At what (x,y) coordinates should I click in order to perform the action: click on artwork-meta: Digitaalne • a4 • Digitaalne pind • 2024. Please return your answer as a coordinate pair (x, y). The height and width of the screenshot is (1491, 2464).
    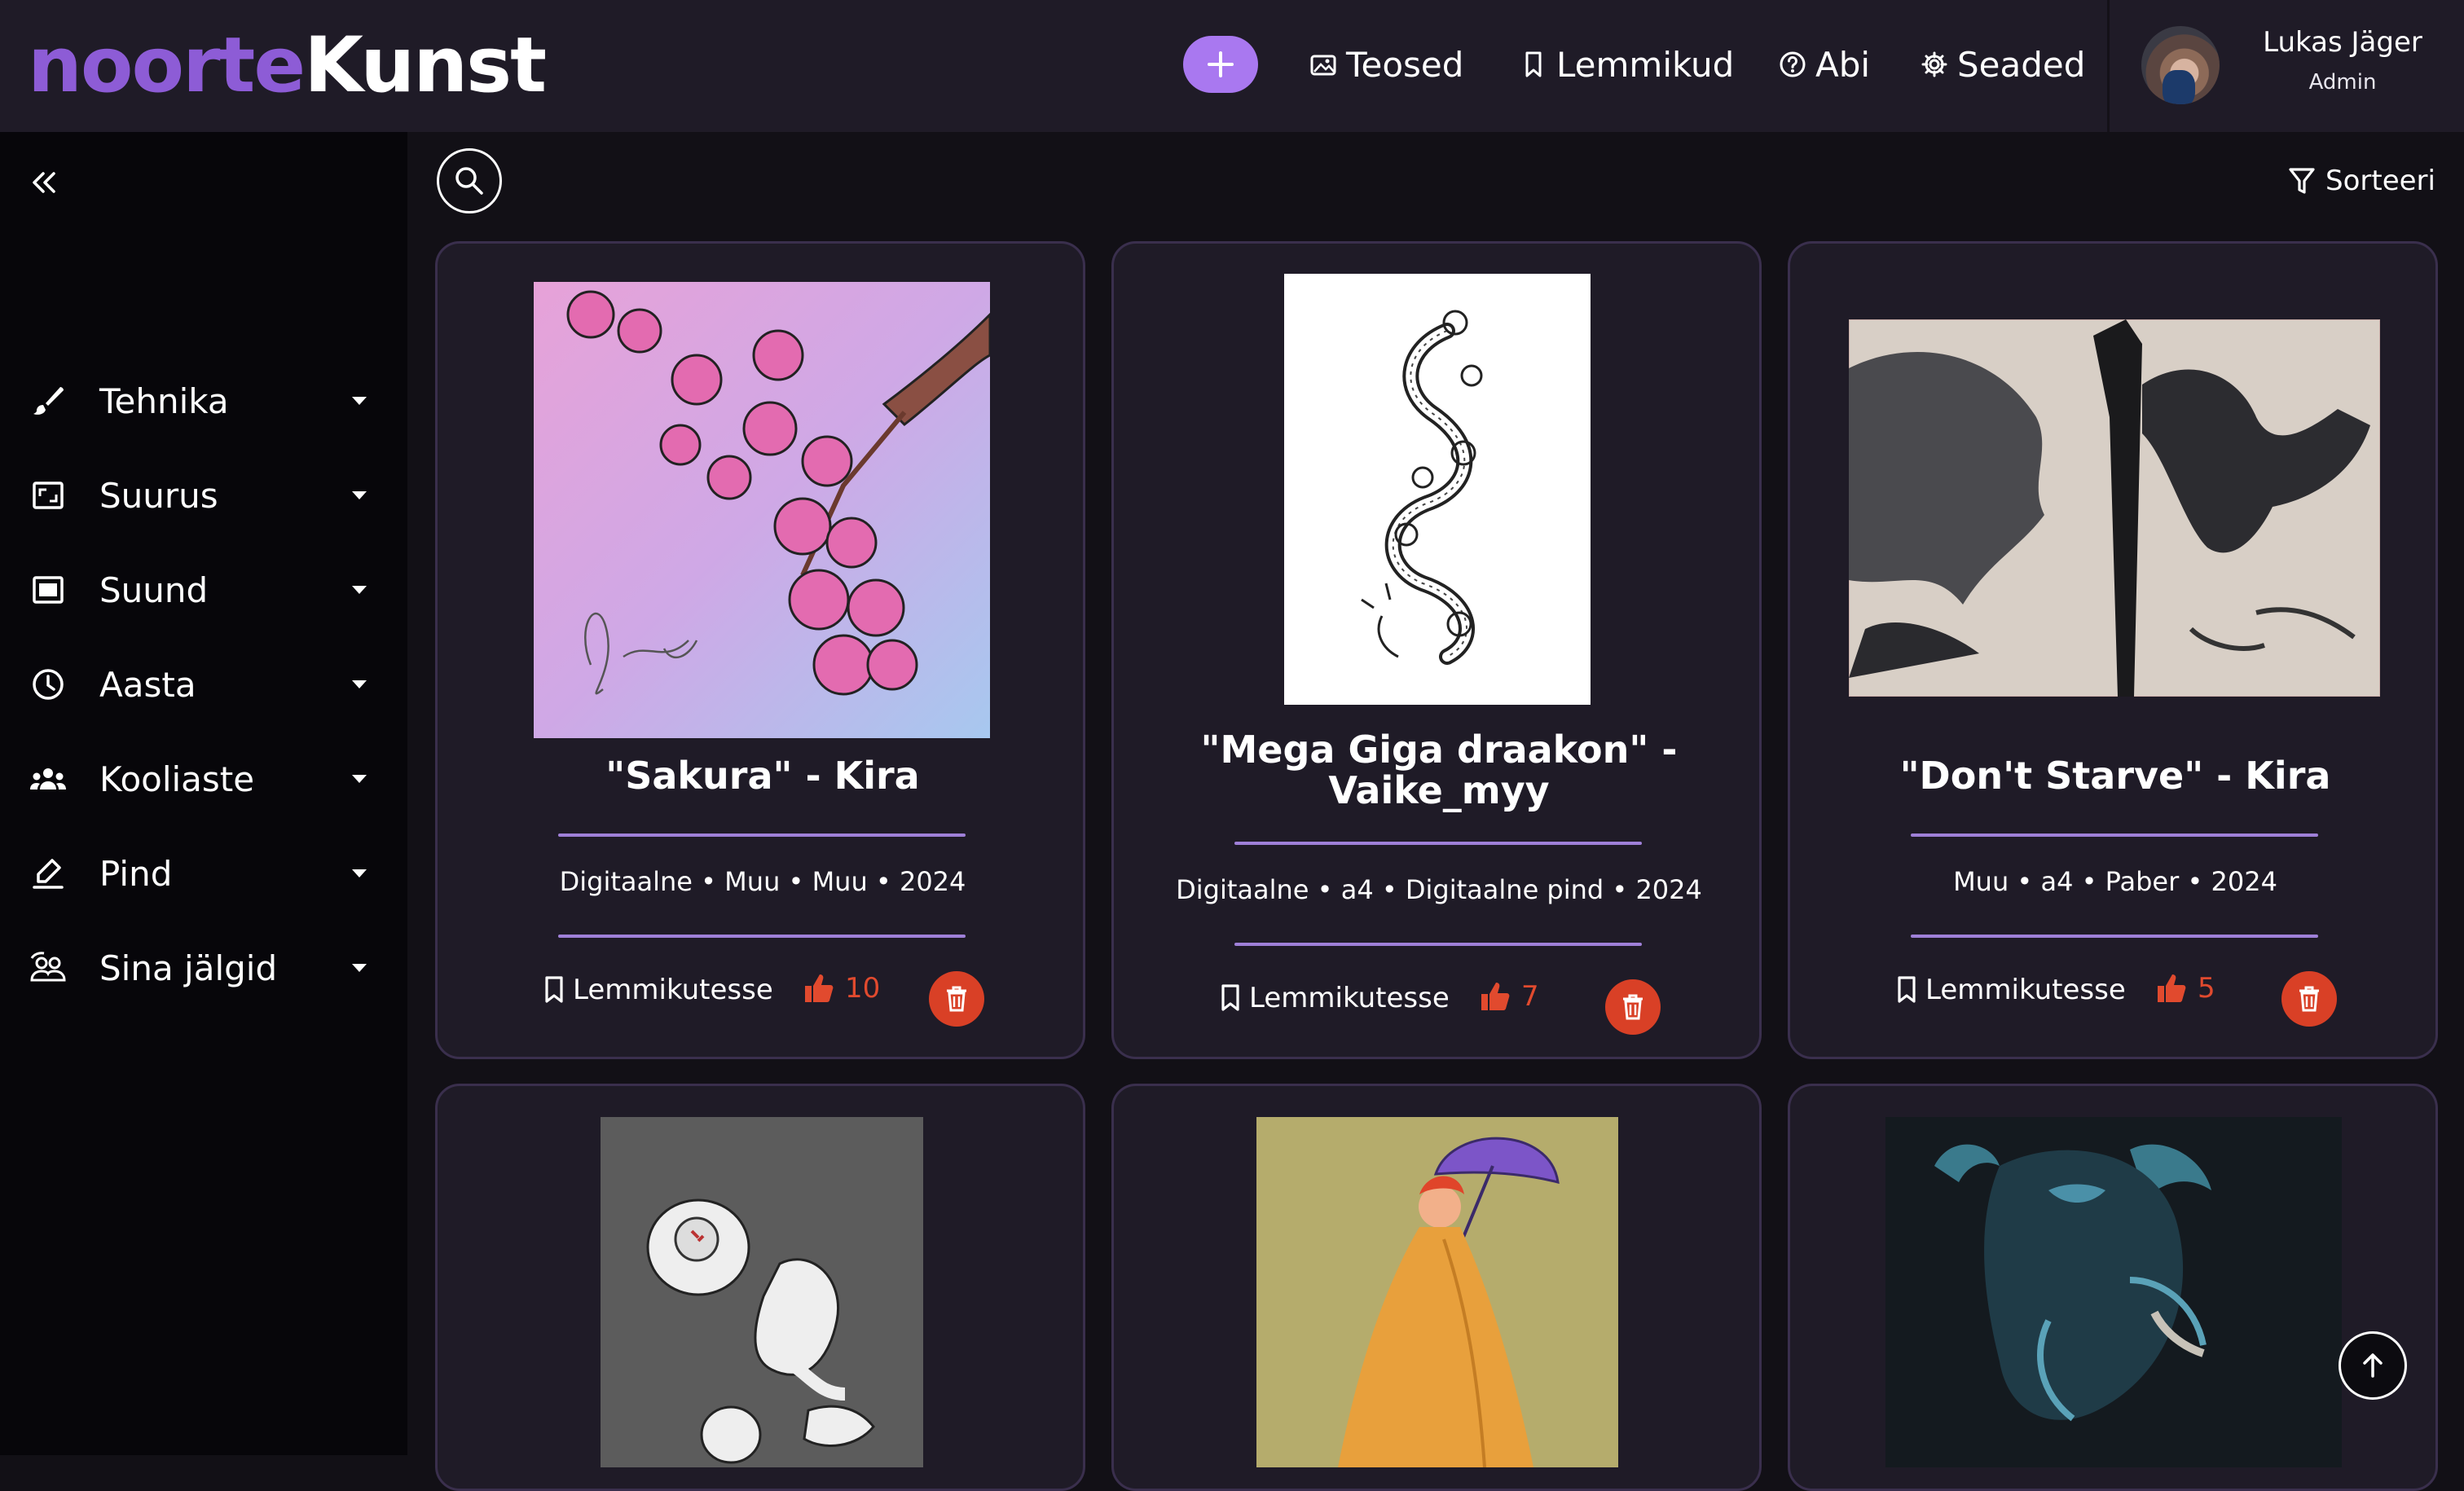
    Looking at the image, I should click on (1439, 889).